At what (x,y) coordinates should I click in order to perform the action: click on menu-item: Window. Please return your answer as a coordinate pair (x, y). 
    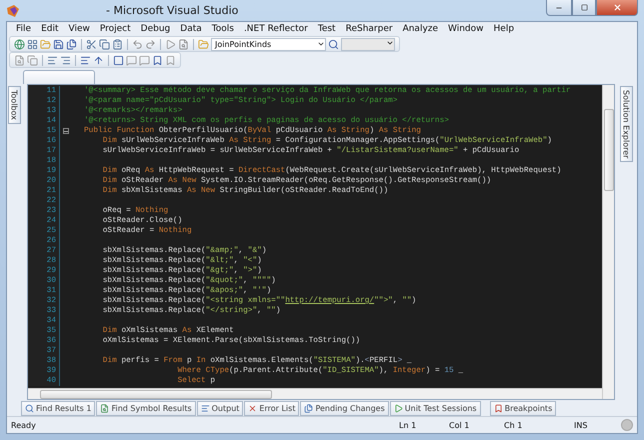
    Looking at the image, I should click on (466, 29).